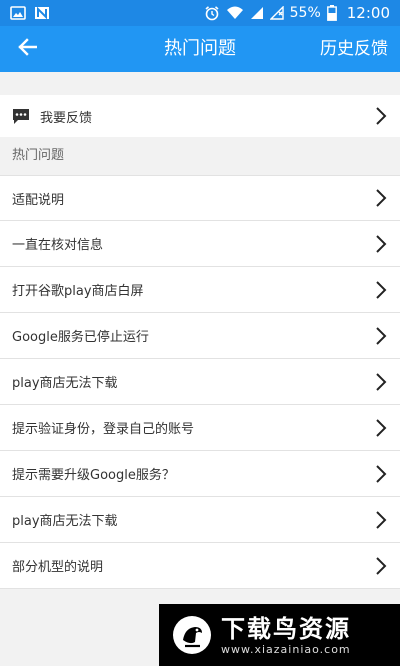 The height and width of the screenshot is (666, 400). I want to click on faq-item: 部分机型的说明, so click(200, 566).